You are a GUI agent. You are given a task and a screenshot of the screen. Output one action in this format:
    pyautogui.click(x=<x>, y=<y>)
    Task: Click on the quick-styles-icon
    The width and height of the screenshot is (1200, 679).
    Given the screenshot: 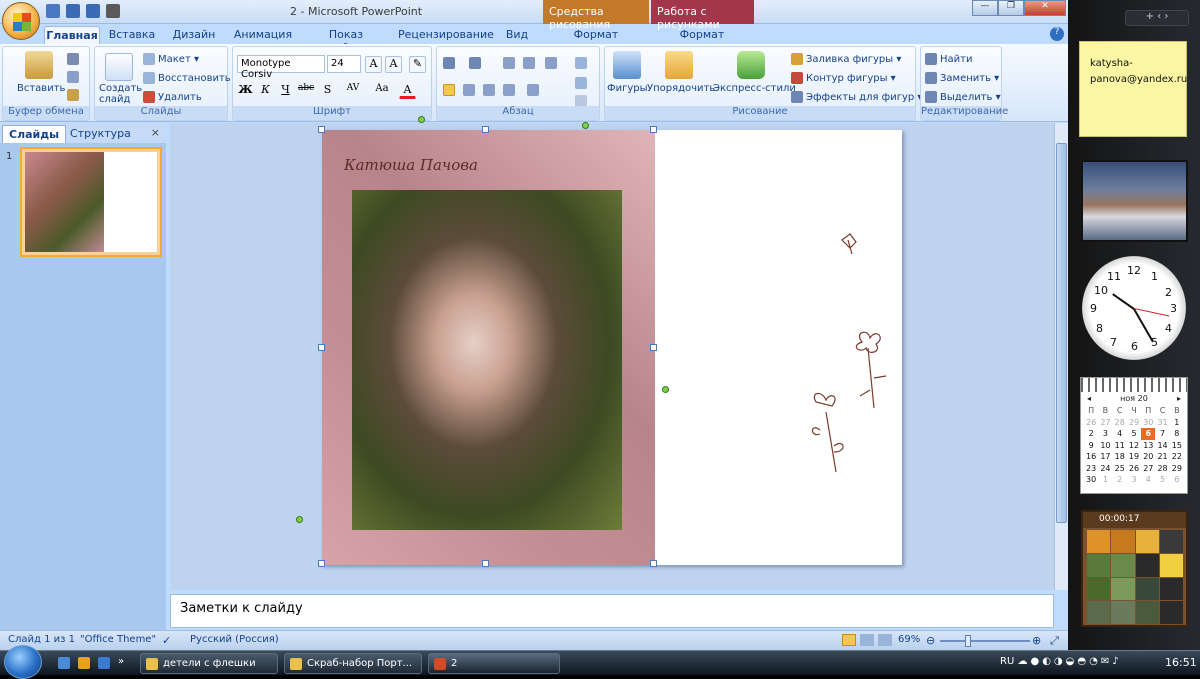 What is the action you would take?
    pyautogui.click(x=751, y=65)
    